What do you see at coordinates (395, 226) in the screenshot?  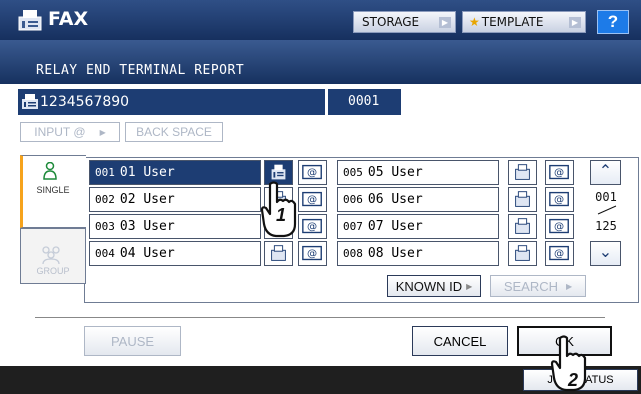 I see `entry-name: 07 User` at bounding box center [395, 226].